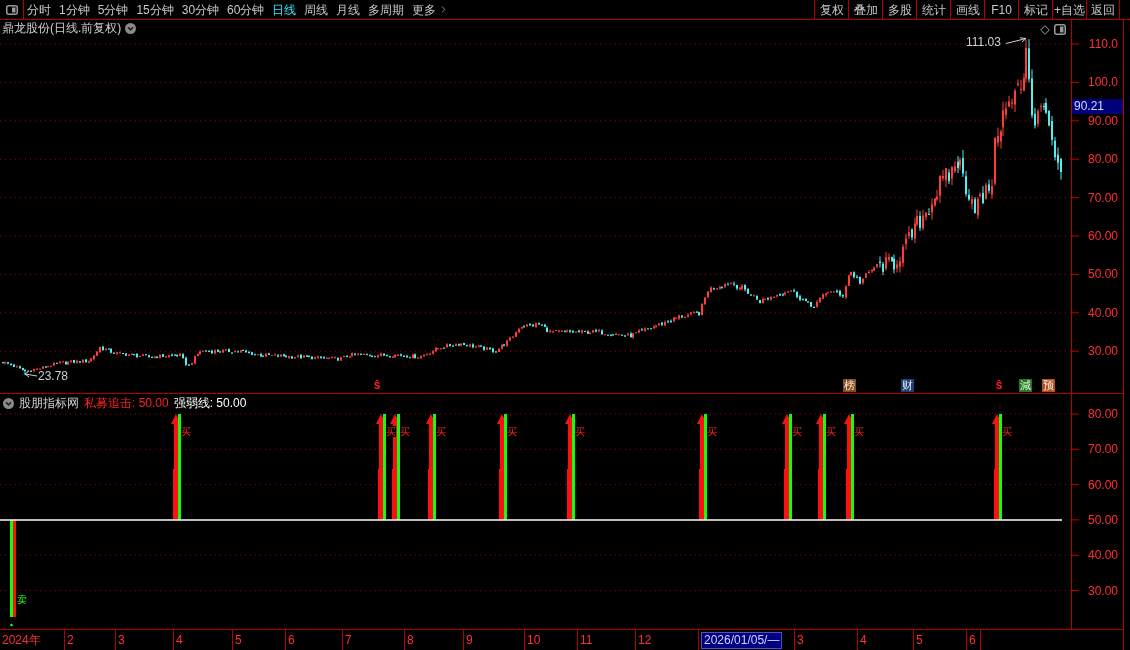  I want to click on period-tab: 周线, so click(316, 9).